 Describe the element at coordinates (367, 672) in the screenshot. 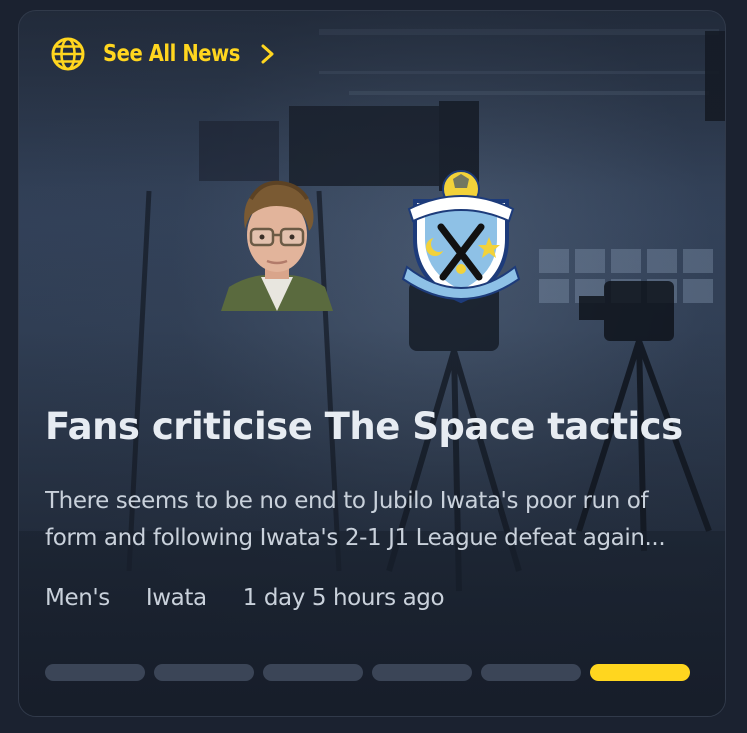

I see `pagination-dots` at that location.